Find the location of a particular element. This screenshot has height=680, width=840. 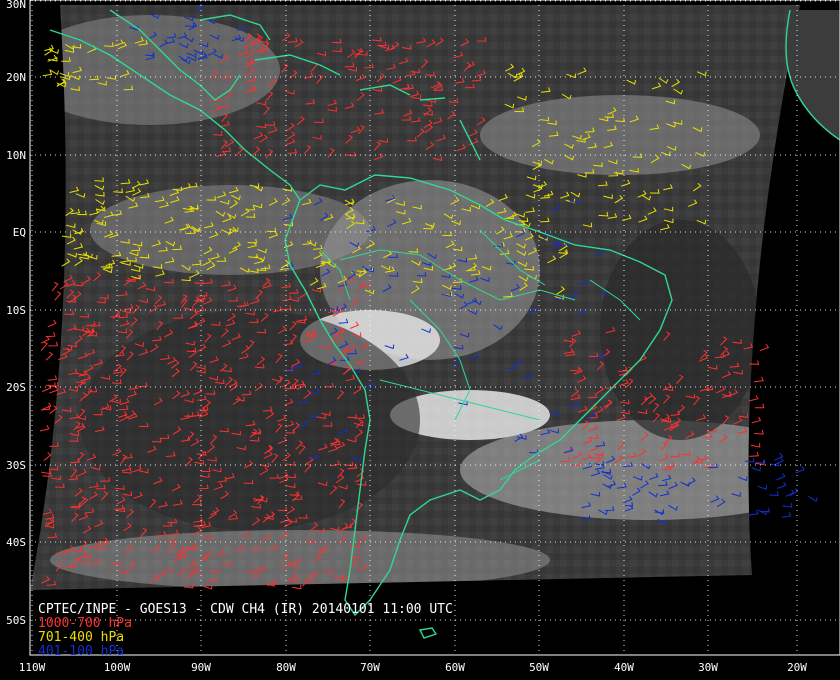

lat-label-40s: 40S is located at coordinates (16, 542).